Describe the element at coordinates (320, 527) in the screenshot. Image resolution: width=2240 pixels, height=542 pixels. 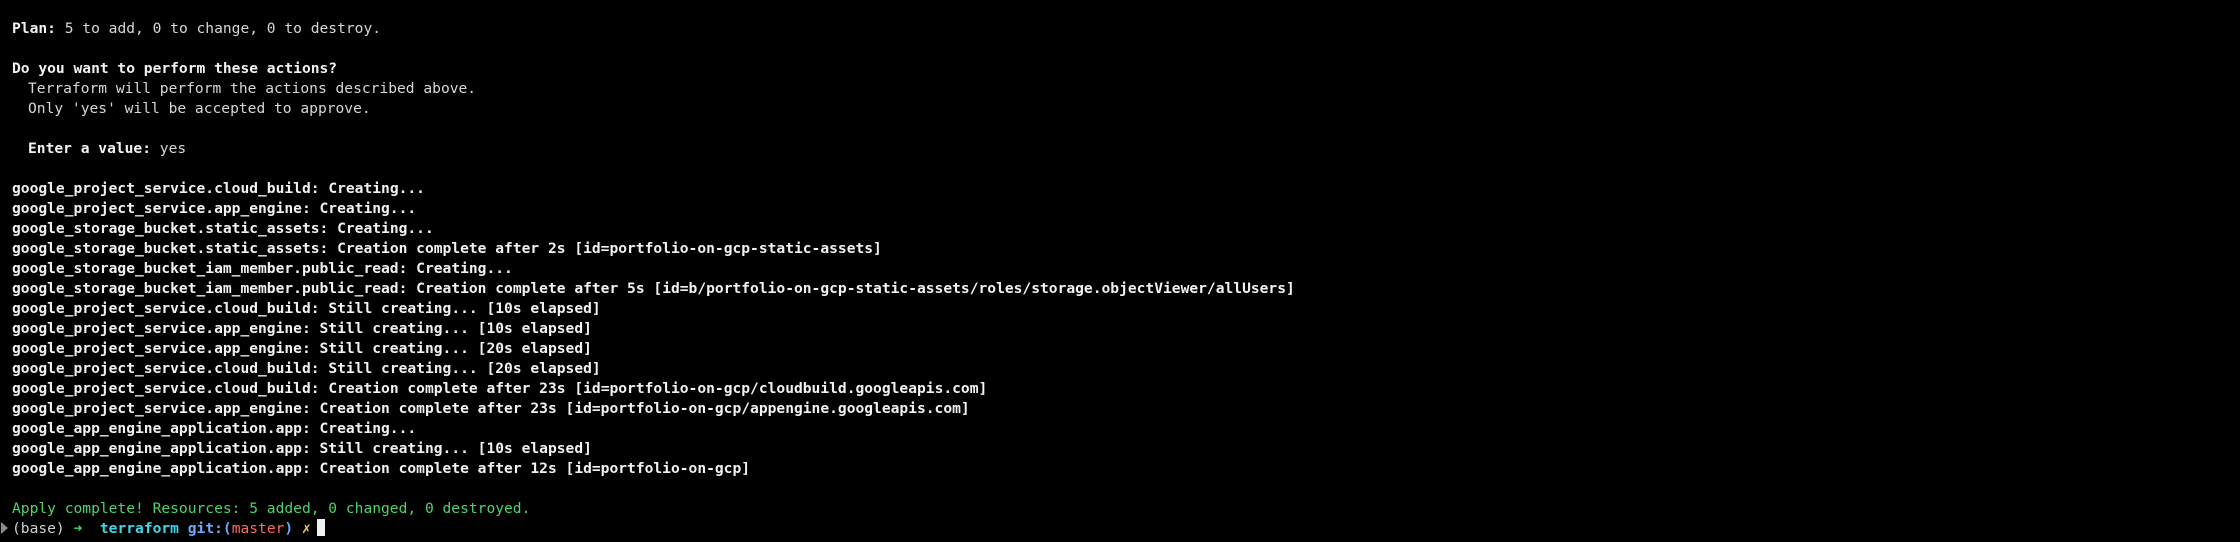
I see `terminal-cursor` at that location.